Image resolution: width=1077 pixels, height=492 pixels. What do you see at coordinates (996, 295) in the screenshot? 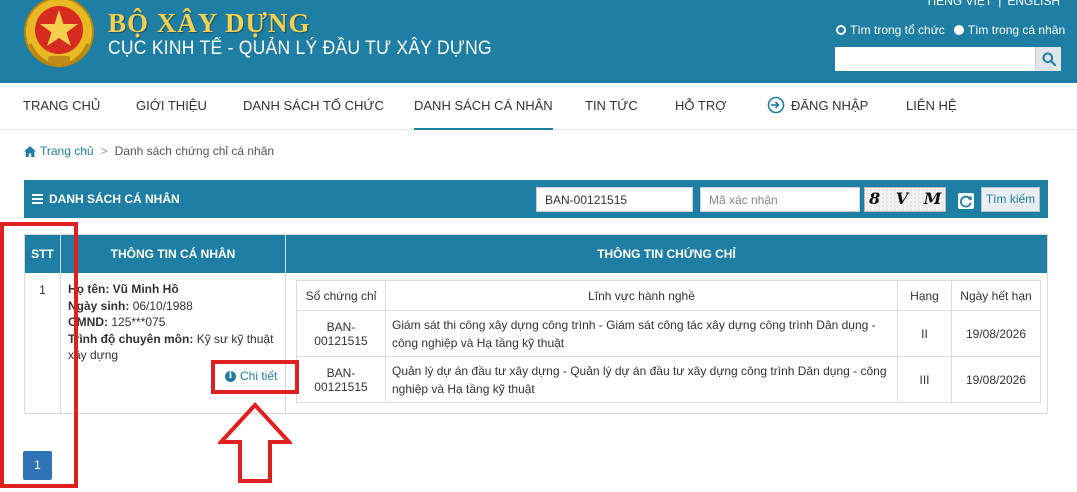
I see `cert-col-expiry: Ngày hết hạn` at bounding box center [996, 295].